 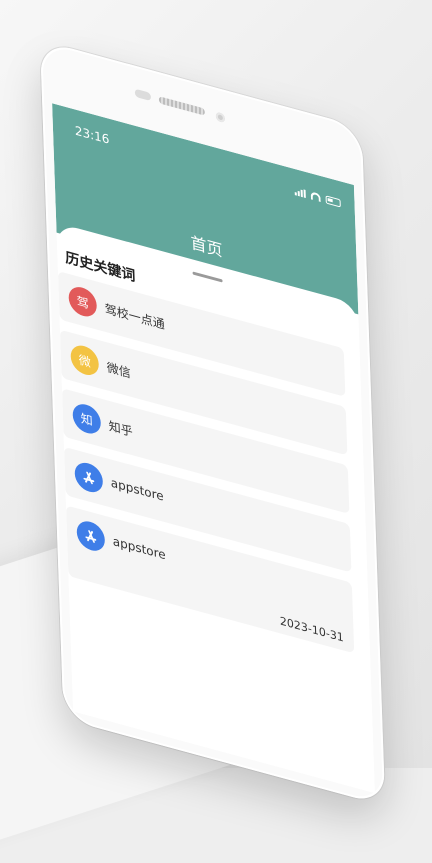 What do you see at coordinates (207, 277) in the screenshot?
I see `drag-handle` at bounding box center [207, 277].